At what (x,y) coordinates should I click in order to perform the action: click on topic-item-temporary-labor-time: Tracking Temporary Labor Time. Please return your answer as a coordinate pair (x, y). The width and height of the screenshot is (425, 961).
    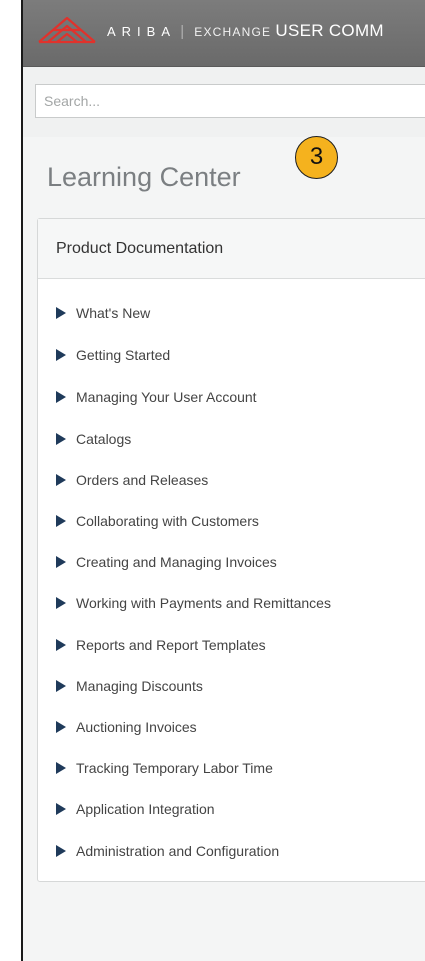
    Looking at the image, I should click on (164, 768).